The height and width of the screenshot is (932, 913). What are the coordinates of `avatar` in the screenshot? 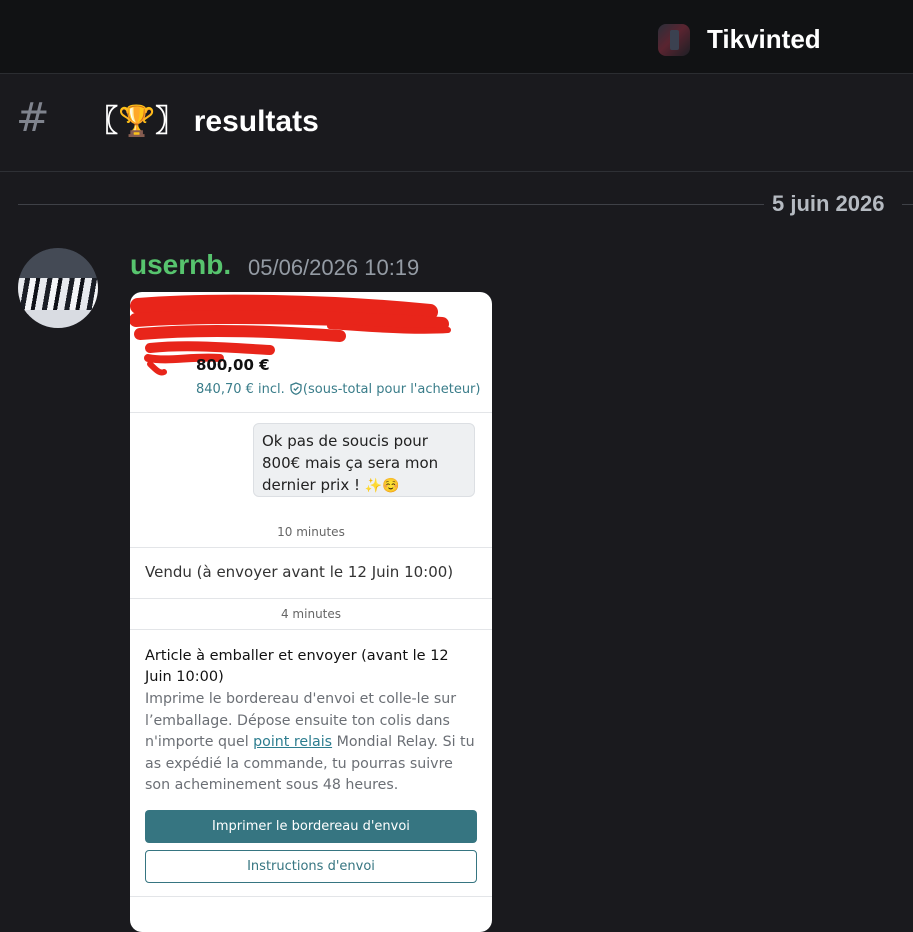 It's located at (58, 288).